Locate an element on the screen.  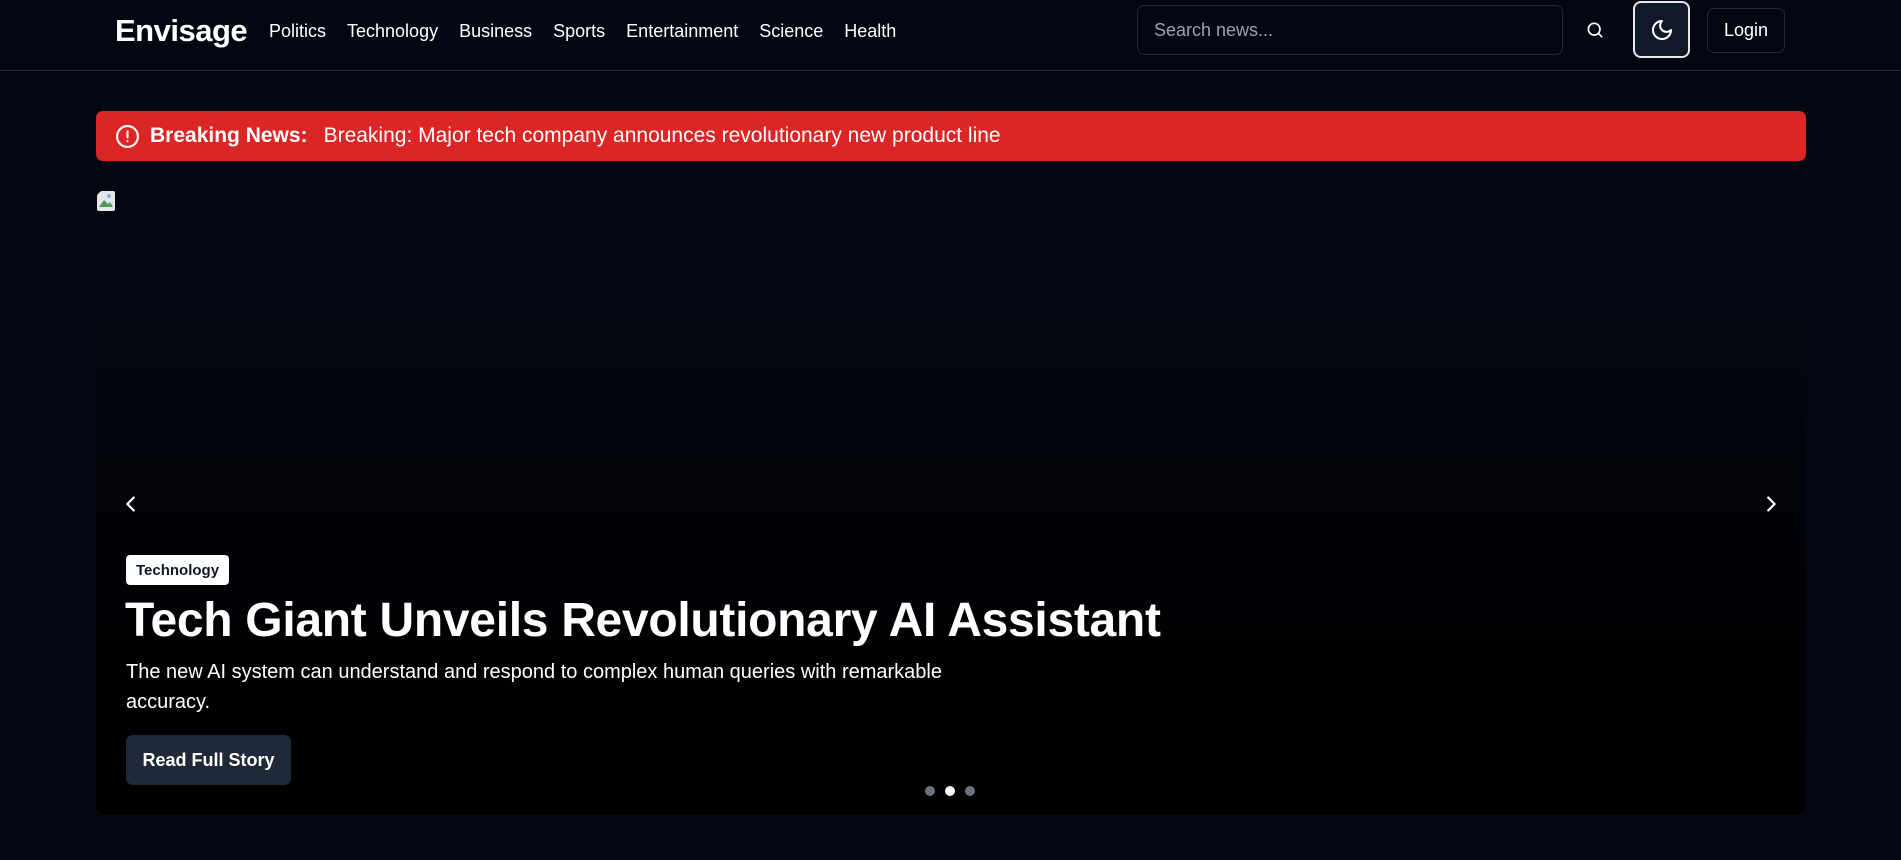
nav-item-science: Science is located at coordinates (791, 31).